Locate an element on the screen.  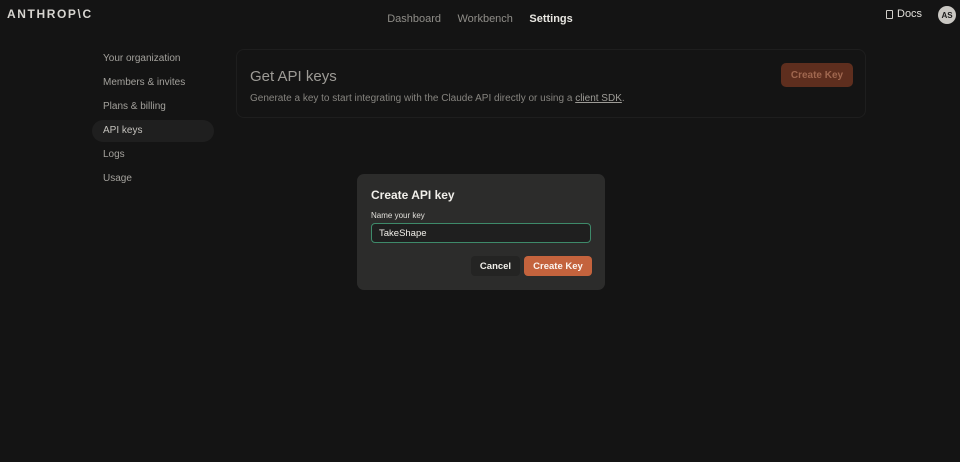
docs-label: Docs is located at coordinates (910, 14).